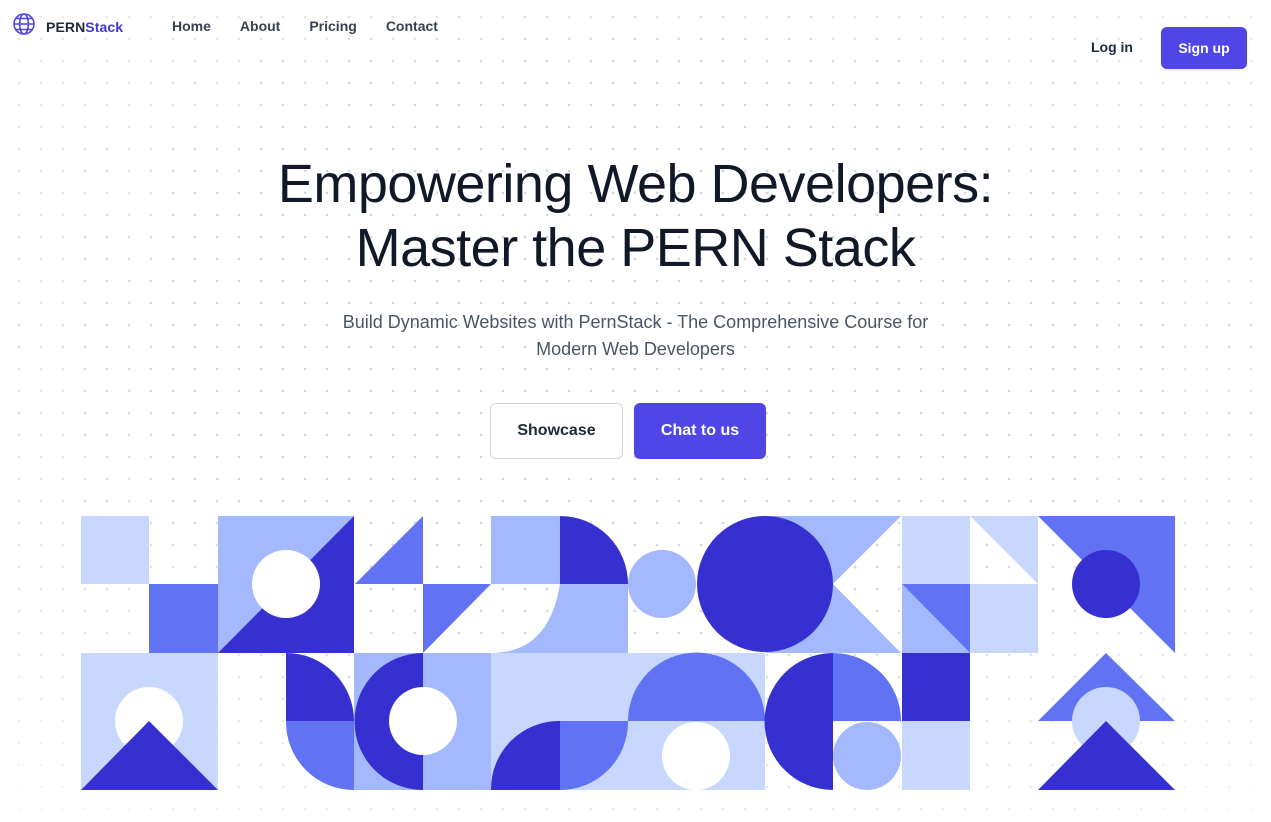  What do you see at coordinates (556, 431) in the screenshot?
I see `showcase-button: Showcase` at bounding box center [556, 431].